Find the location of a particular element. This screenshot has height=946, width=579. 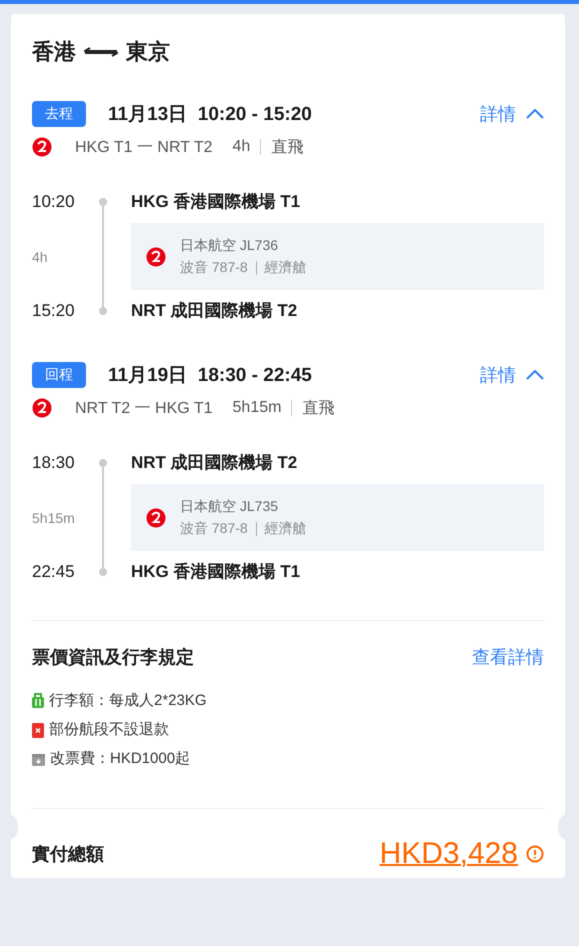

total-price-link: HKD3,428 is located at coordinates (449, 854).